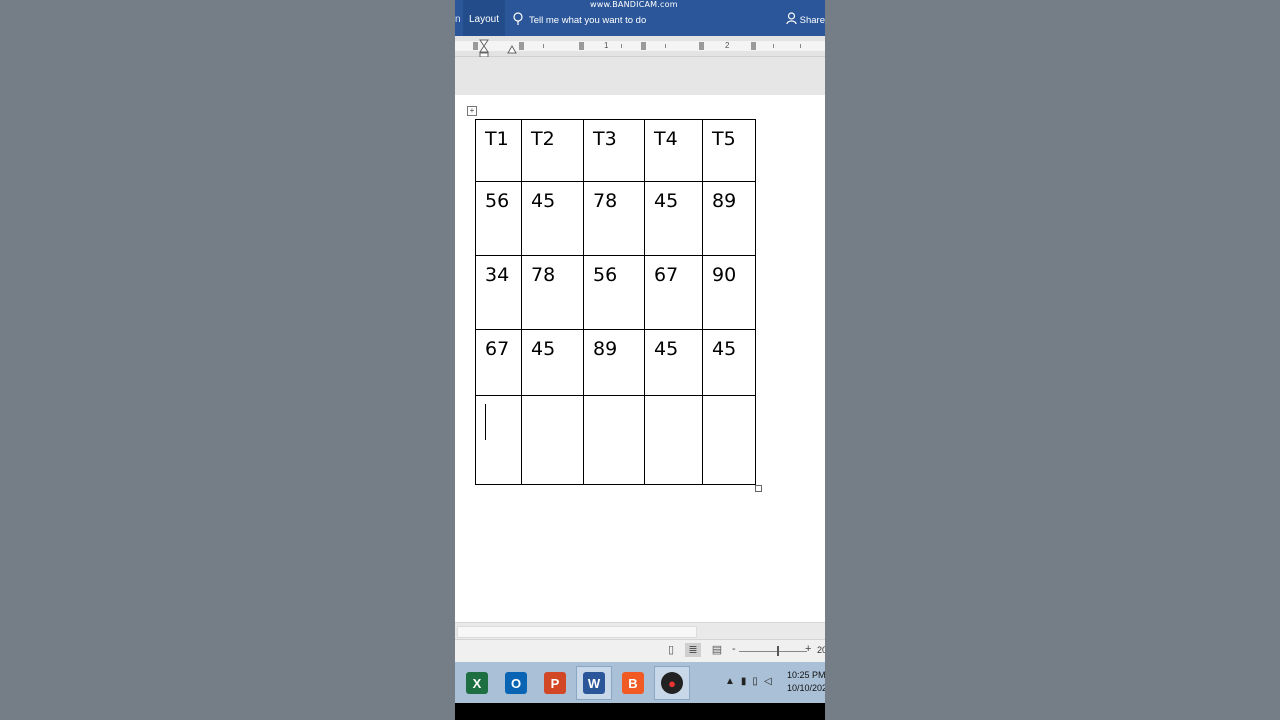 This screenshot has width=1280, height=720. What do you see at coordinates (512, 49) in the screenshot?
I see `hanging-indent-icon` at bounding box center [512, 49].